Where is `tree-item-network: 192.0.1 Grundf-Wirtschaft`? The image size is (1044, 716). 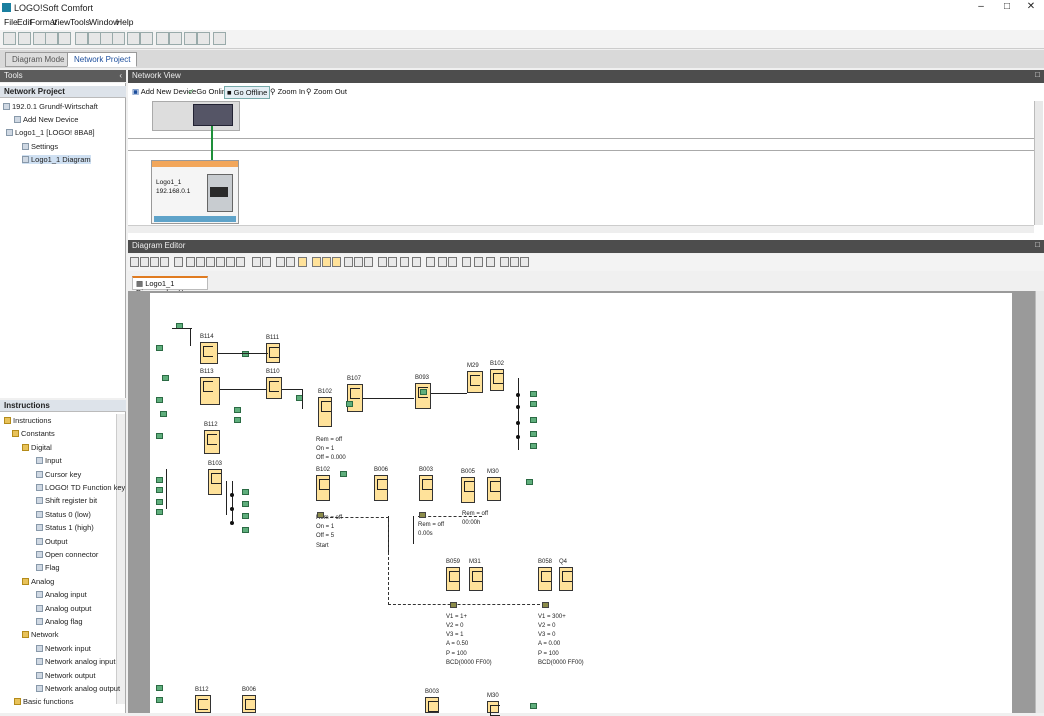 tree-item-network: 192.0.1 Grundf-Wirtschaft is located at coordinates (50, 106).